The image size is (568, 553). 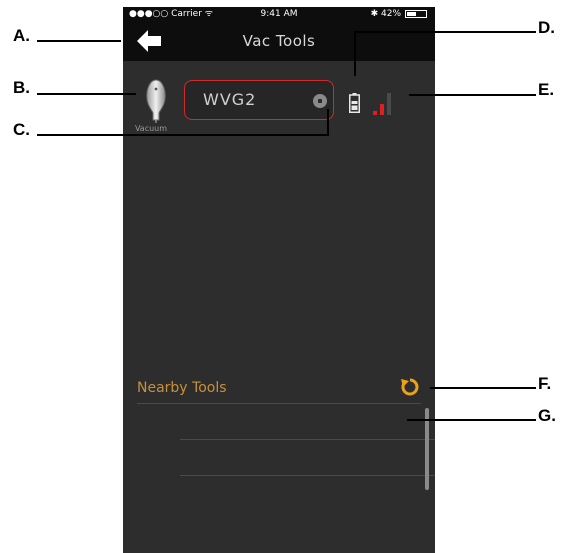 What do you see at coordinates (230, 99) in the screenshot?
I see `tool-name-value: WVG2` at bounding box center [230, 99].